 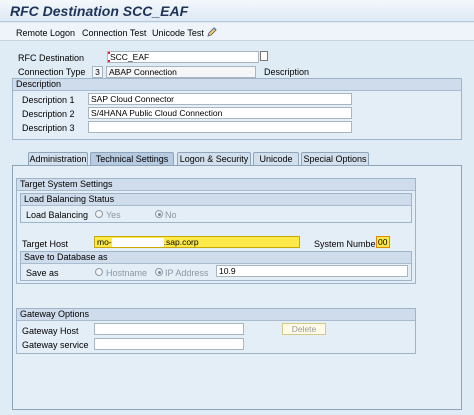 What do you see at coordinates (178, 33) in the screenshot?
I see `unicode-test-button: Unicode Test` at bounding box center [178, 33].